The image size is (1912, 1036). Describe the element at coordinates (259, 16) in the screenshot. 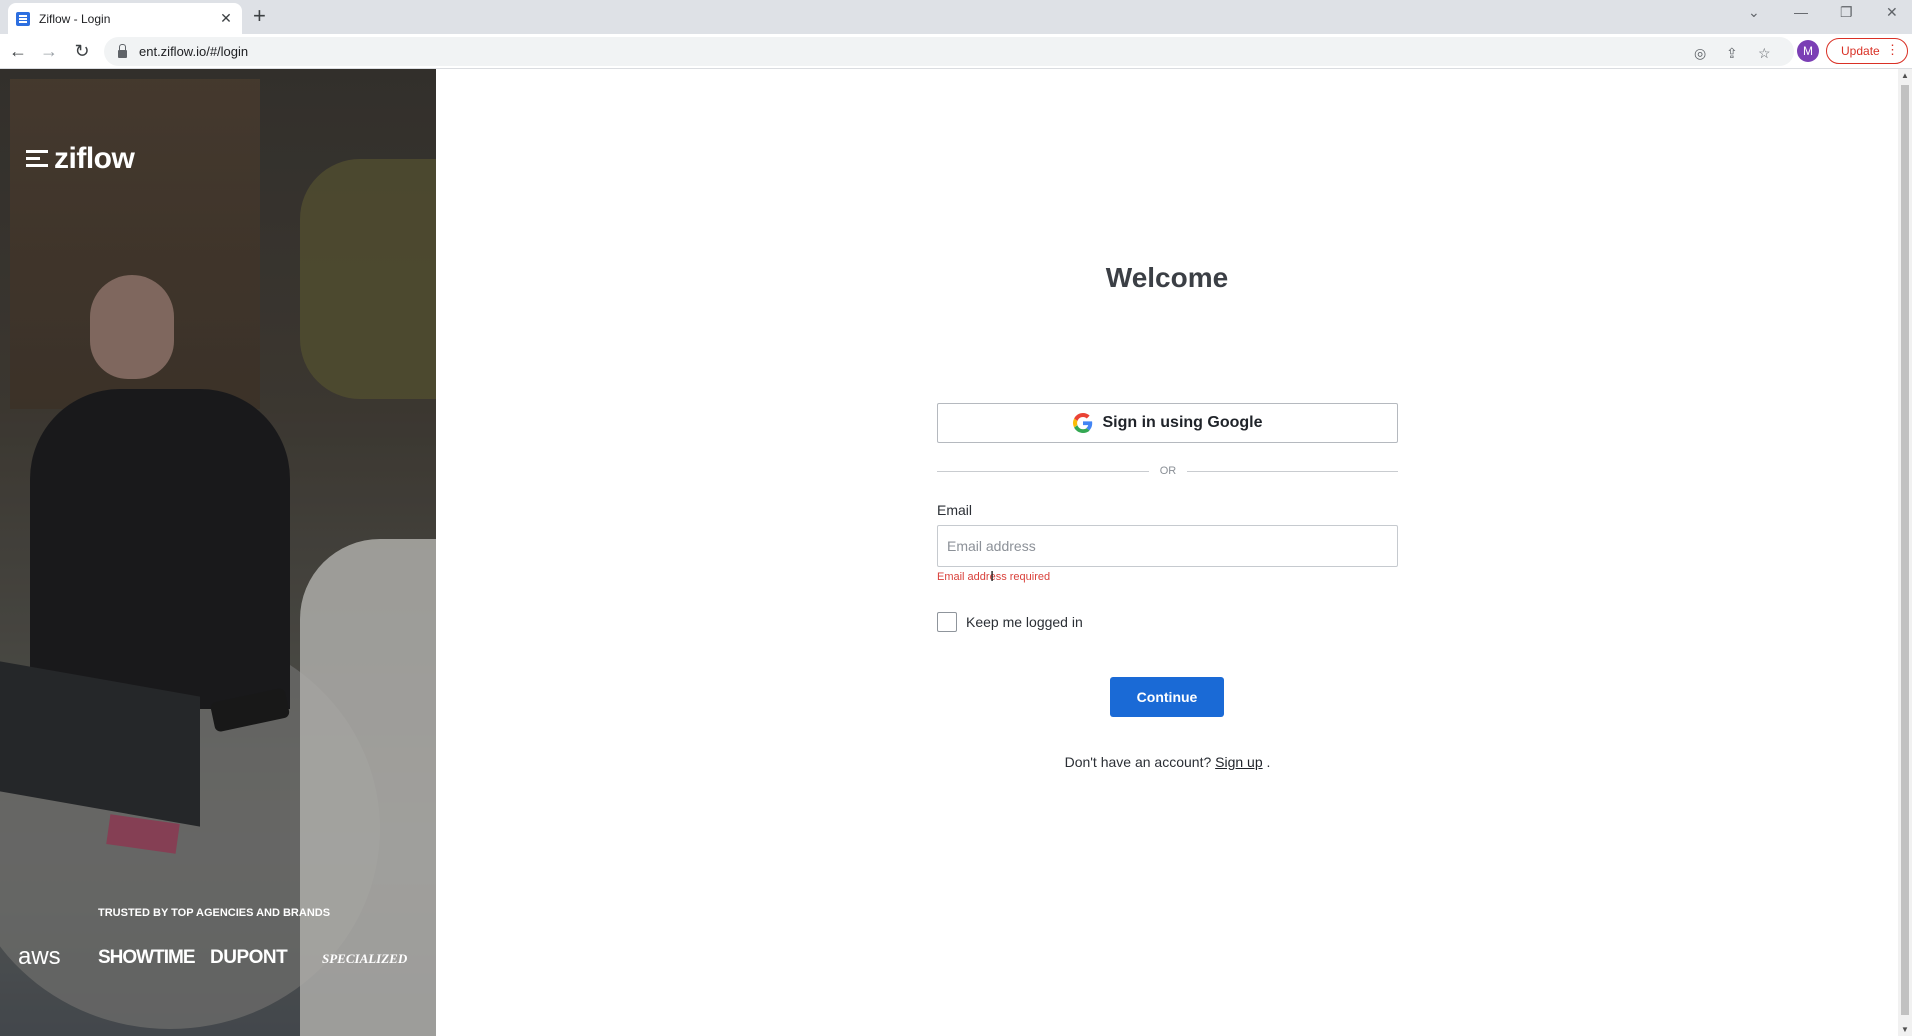

I see `new-tab-button: +` at that location.